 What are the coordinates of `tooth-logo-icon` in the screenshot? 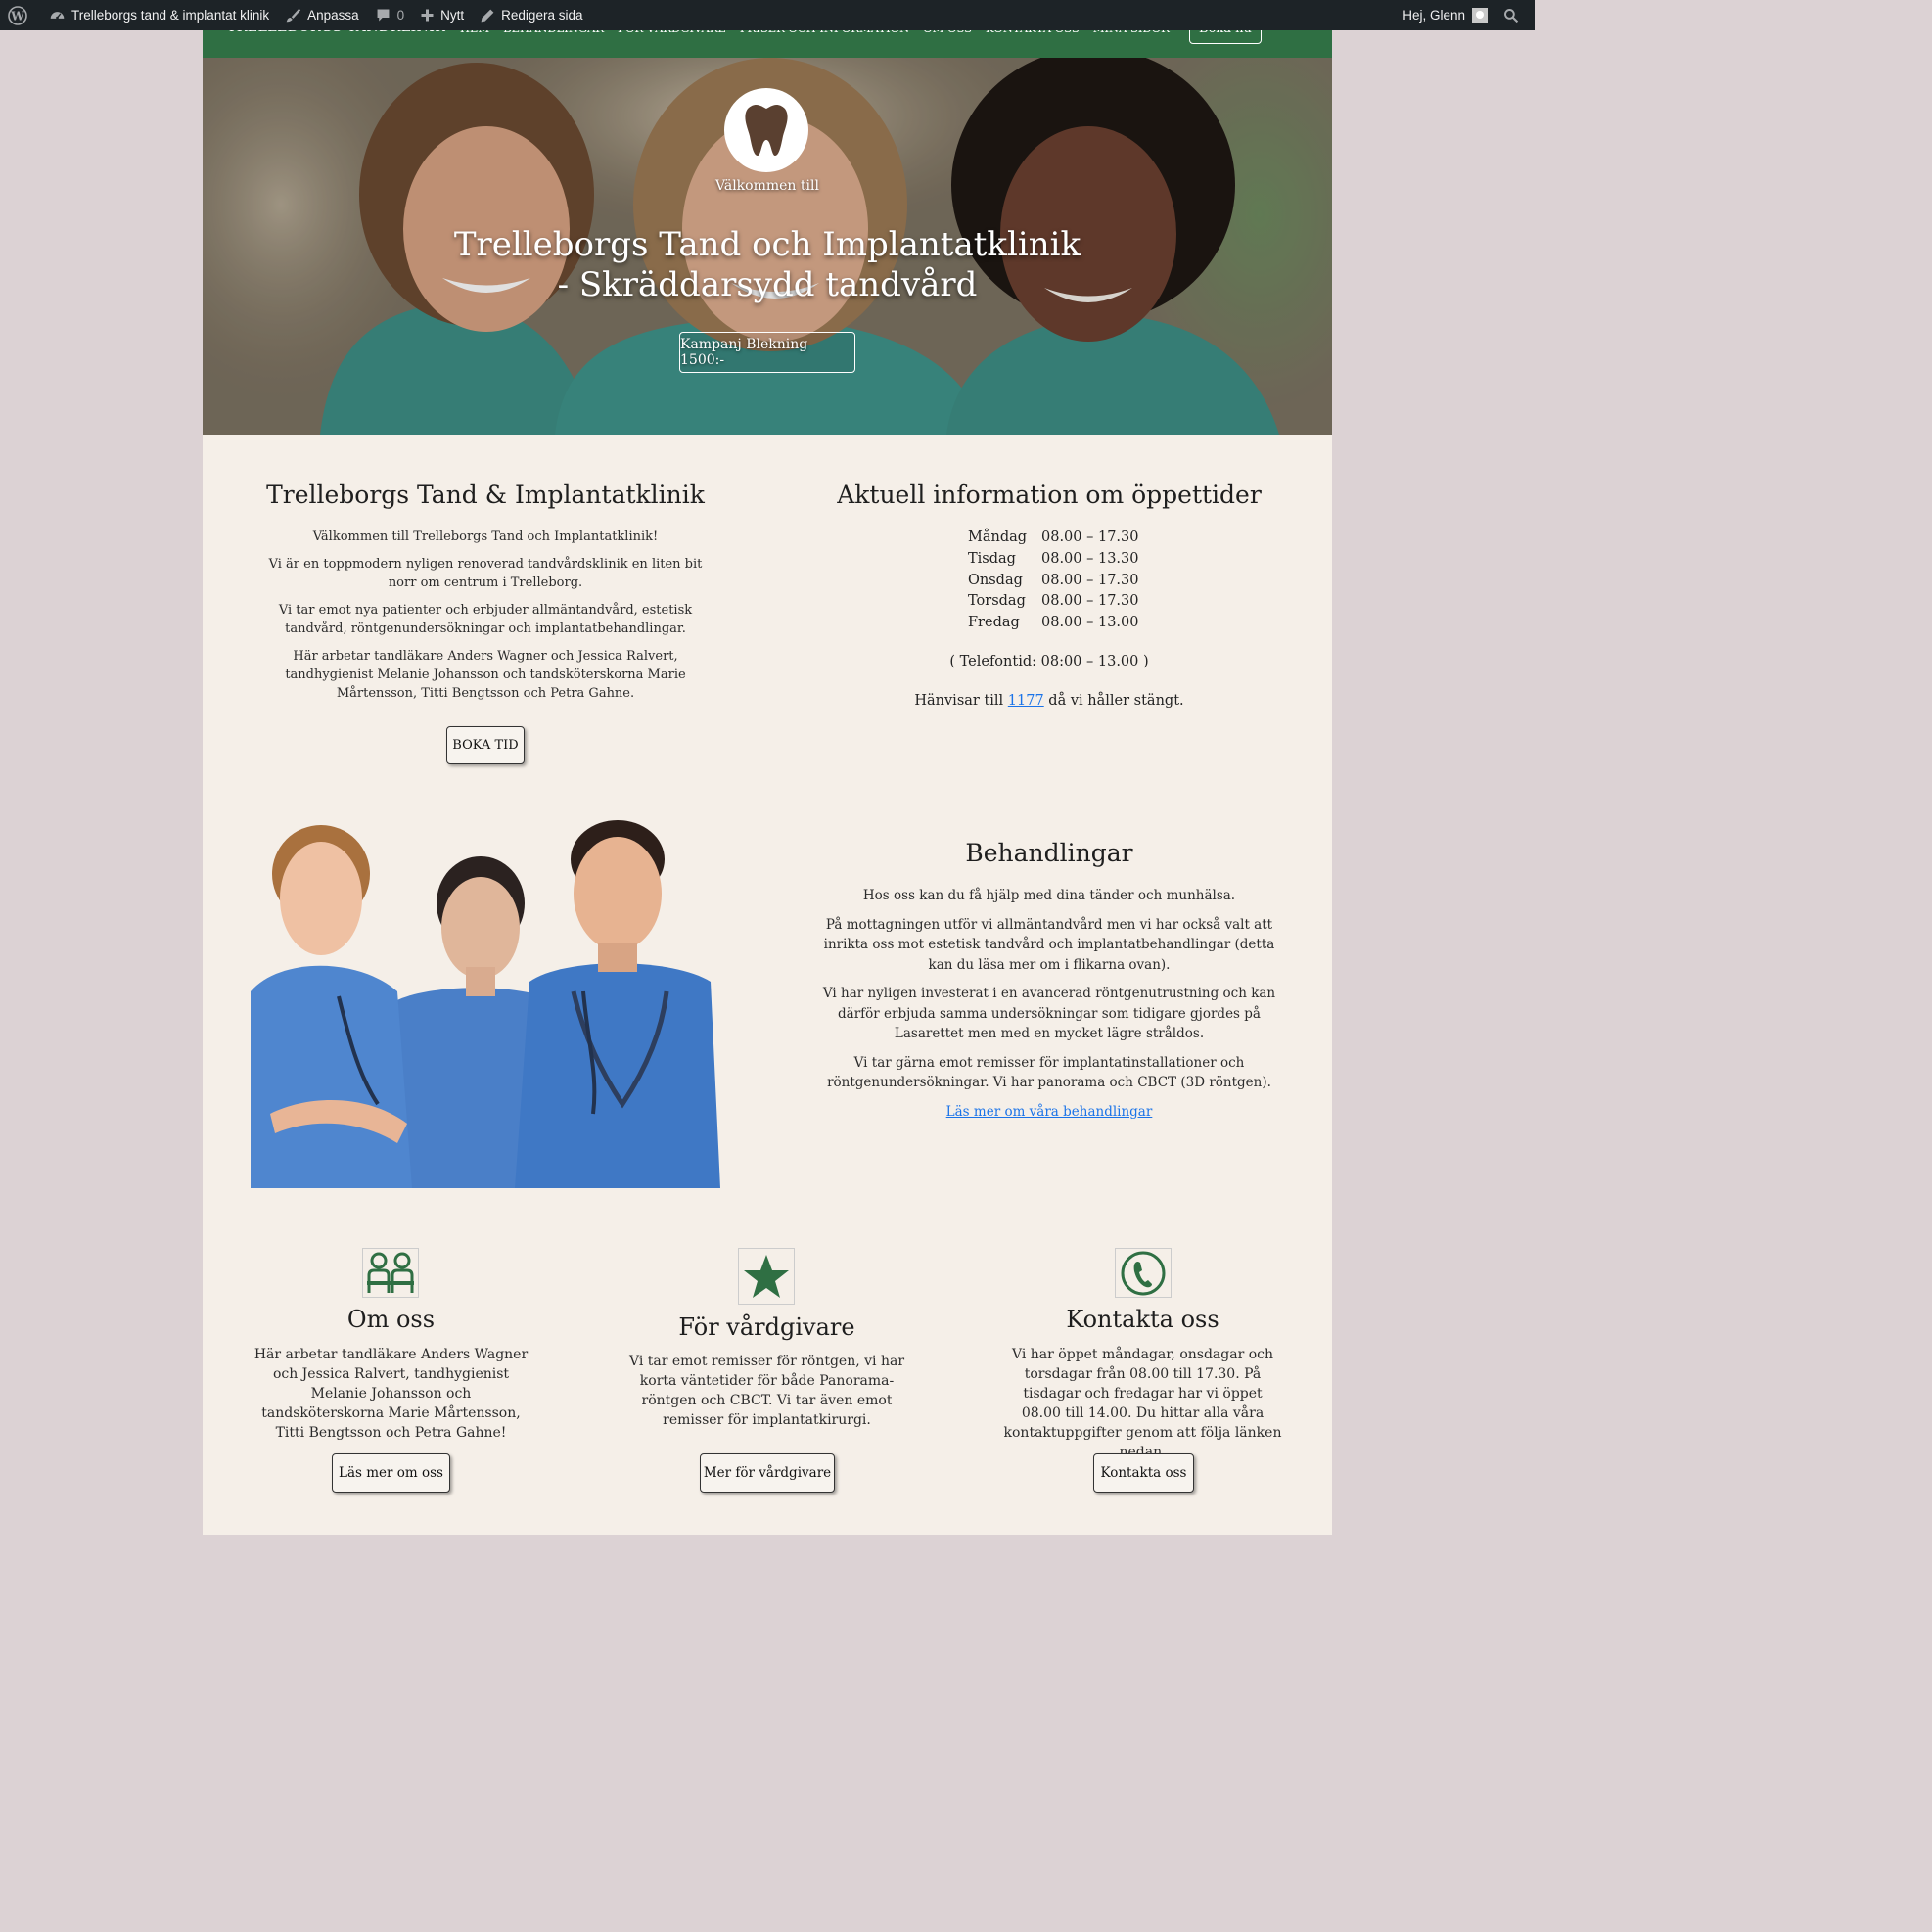 It's located at (766, 130).